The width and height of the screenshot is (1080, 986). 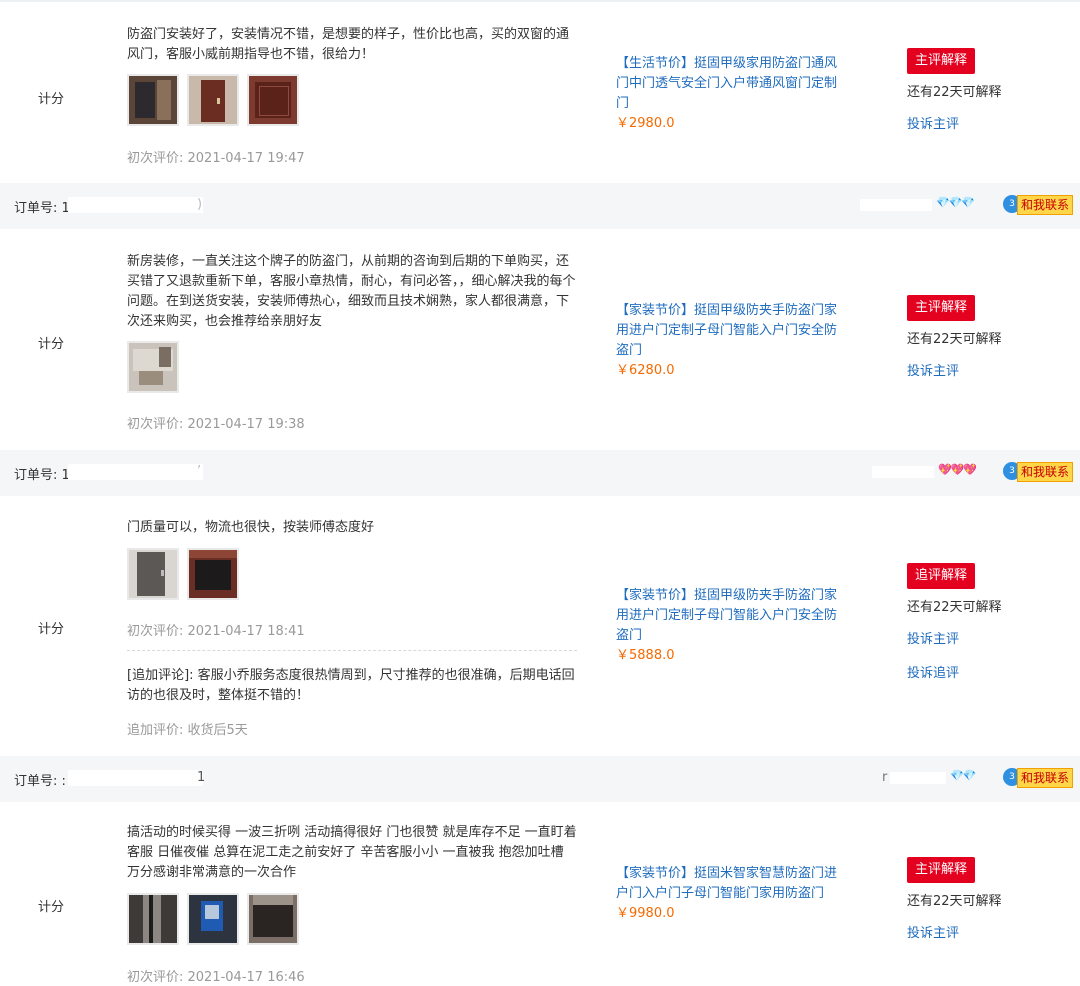 What do you see at coordinates (728, 884) in the screenshot?
I see `product-title-link: 【家装节价】挺固米智家智慧防盗门进户门入户门子母门智能门家用防盗门` at bounding box center [728, 884].